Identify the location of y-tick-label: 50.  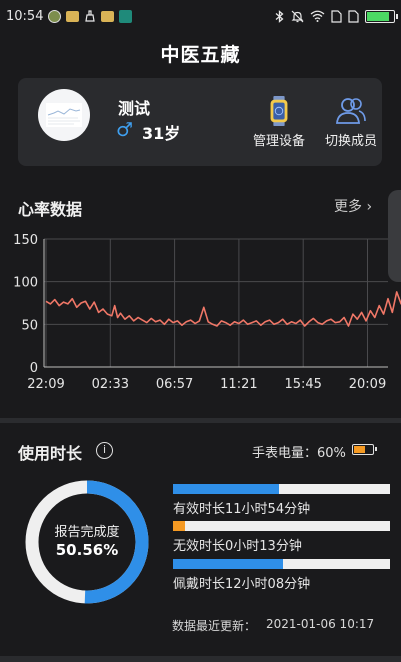
(29, 325).